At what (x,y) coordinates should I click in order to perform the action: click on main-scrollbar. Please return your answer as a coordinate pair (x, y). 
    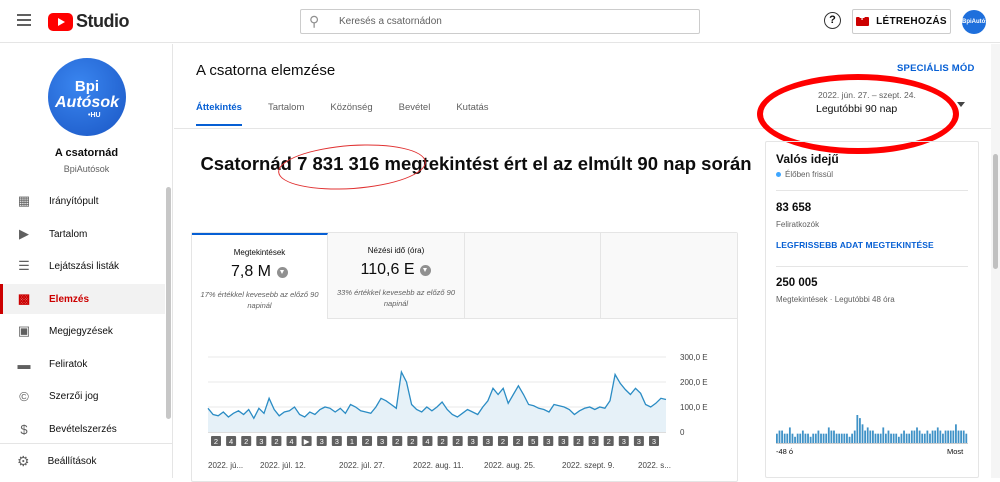
    Looking at the image, I should click on (995, 261).